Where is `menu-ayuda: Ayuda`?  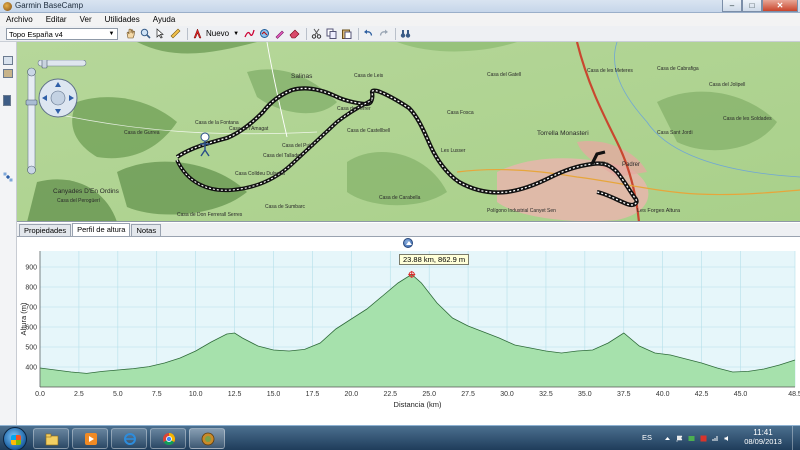 menu-ayuda: Ayuda is located at coordinates (164, 19).